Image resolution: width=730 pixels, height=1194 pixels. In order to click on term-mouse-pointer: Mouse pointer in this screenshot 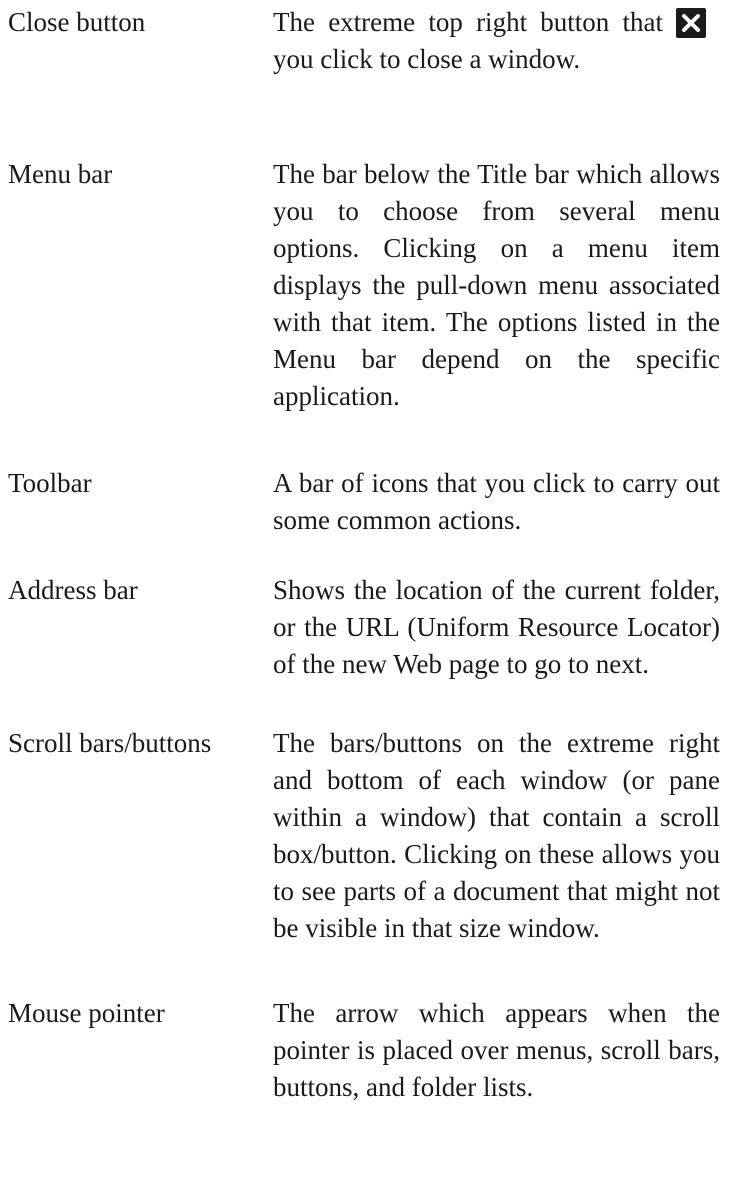, I will do `click(86, 1013)`.